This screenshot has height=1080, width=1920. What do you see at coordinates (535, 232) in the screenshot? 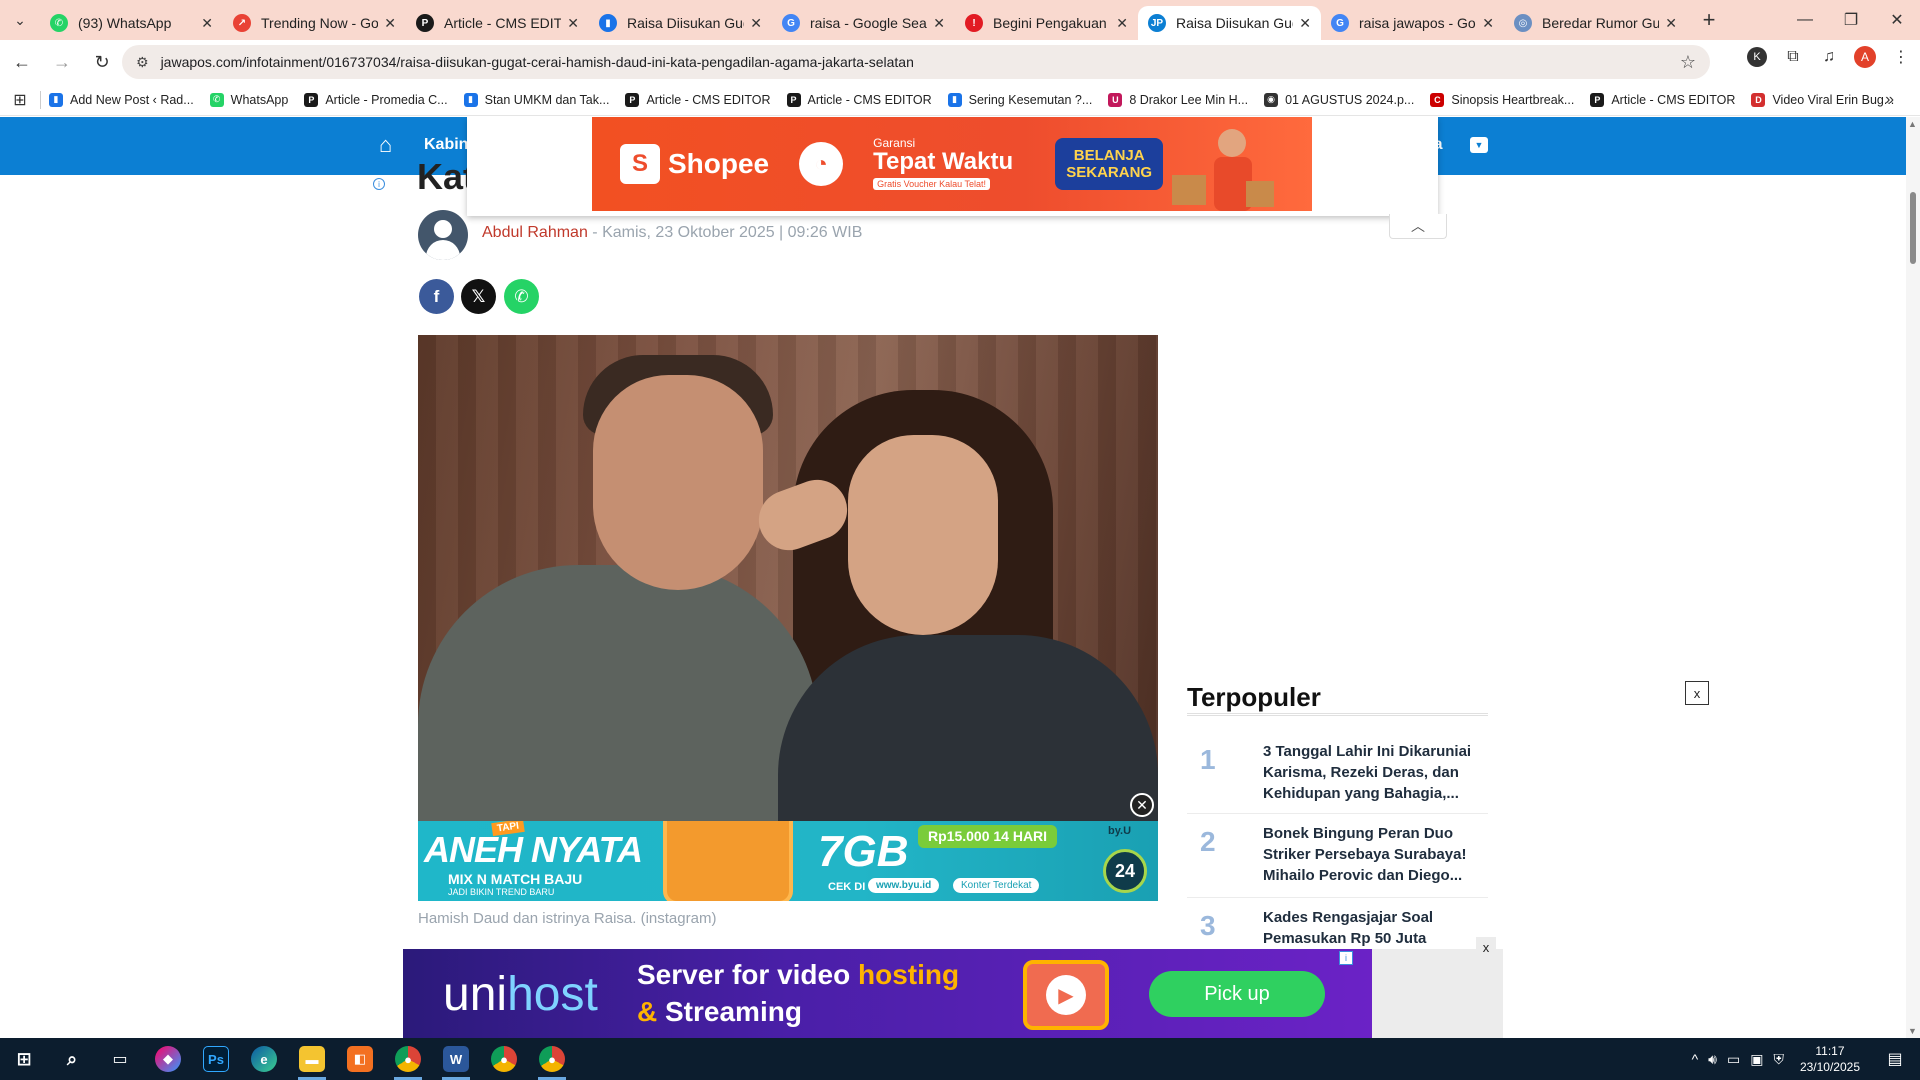
I see `author-name-link: Abdul Rahman` at bounding box center [535, 232].